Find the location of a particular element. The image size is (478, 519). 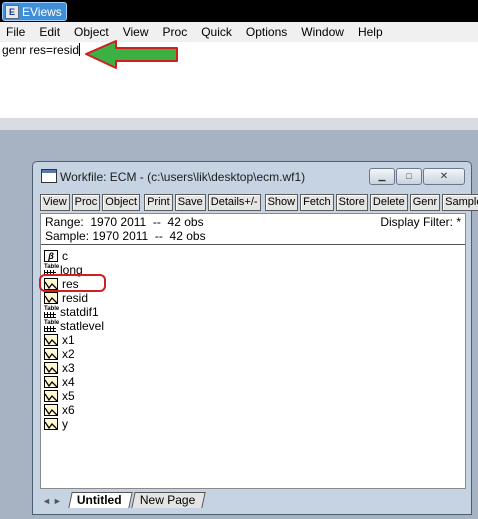

annotation-arrow-icon is located at coordinates (131, 54).